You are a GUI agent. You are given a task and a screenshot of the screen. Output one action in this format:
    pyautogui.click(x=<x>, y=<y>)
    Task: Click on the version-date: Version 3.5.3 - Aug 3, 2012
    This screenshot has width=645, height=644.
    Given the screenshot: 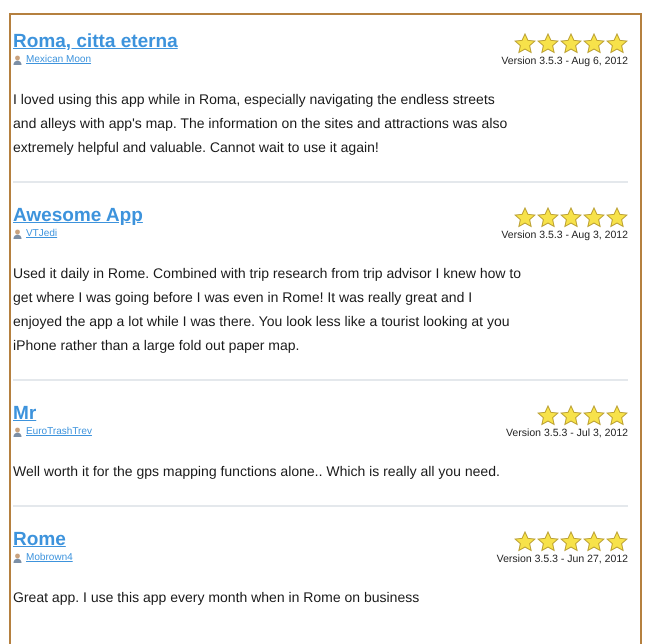 What is the action you would take?
    pyautogui.click(x=564, y=235)
    